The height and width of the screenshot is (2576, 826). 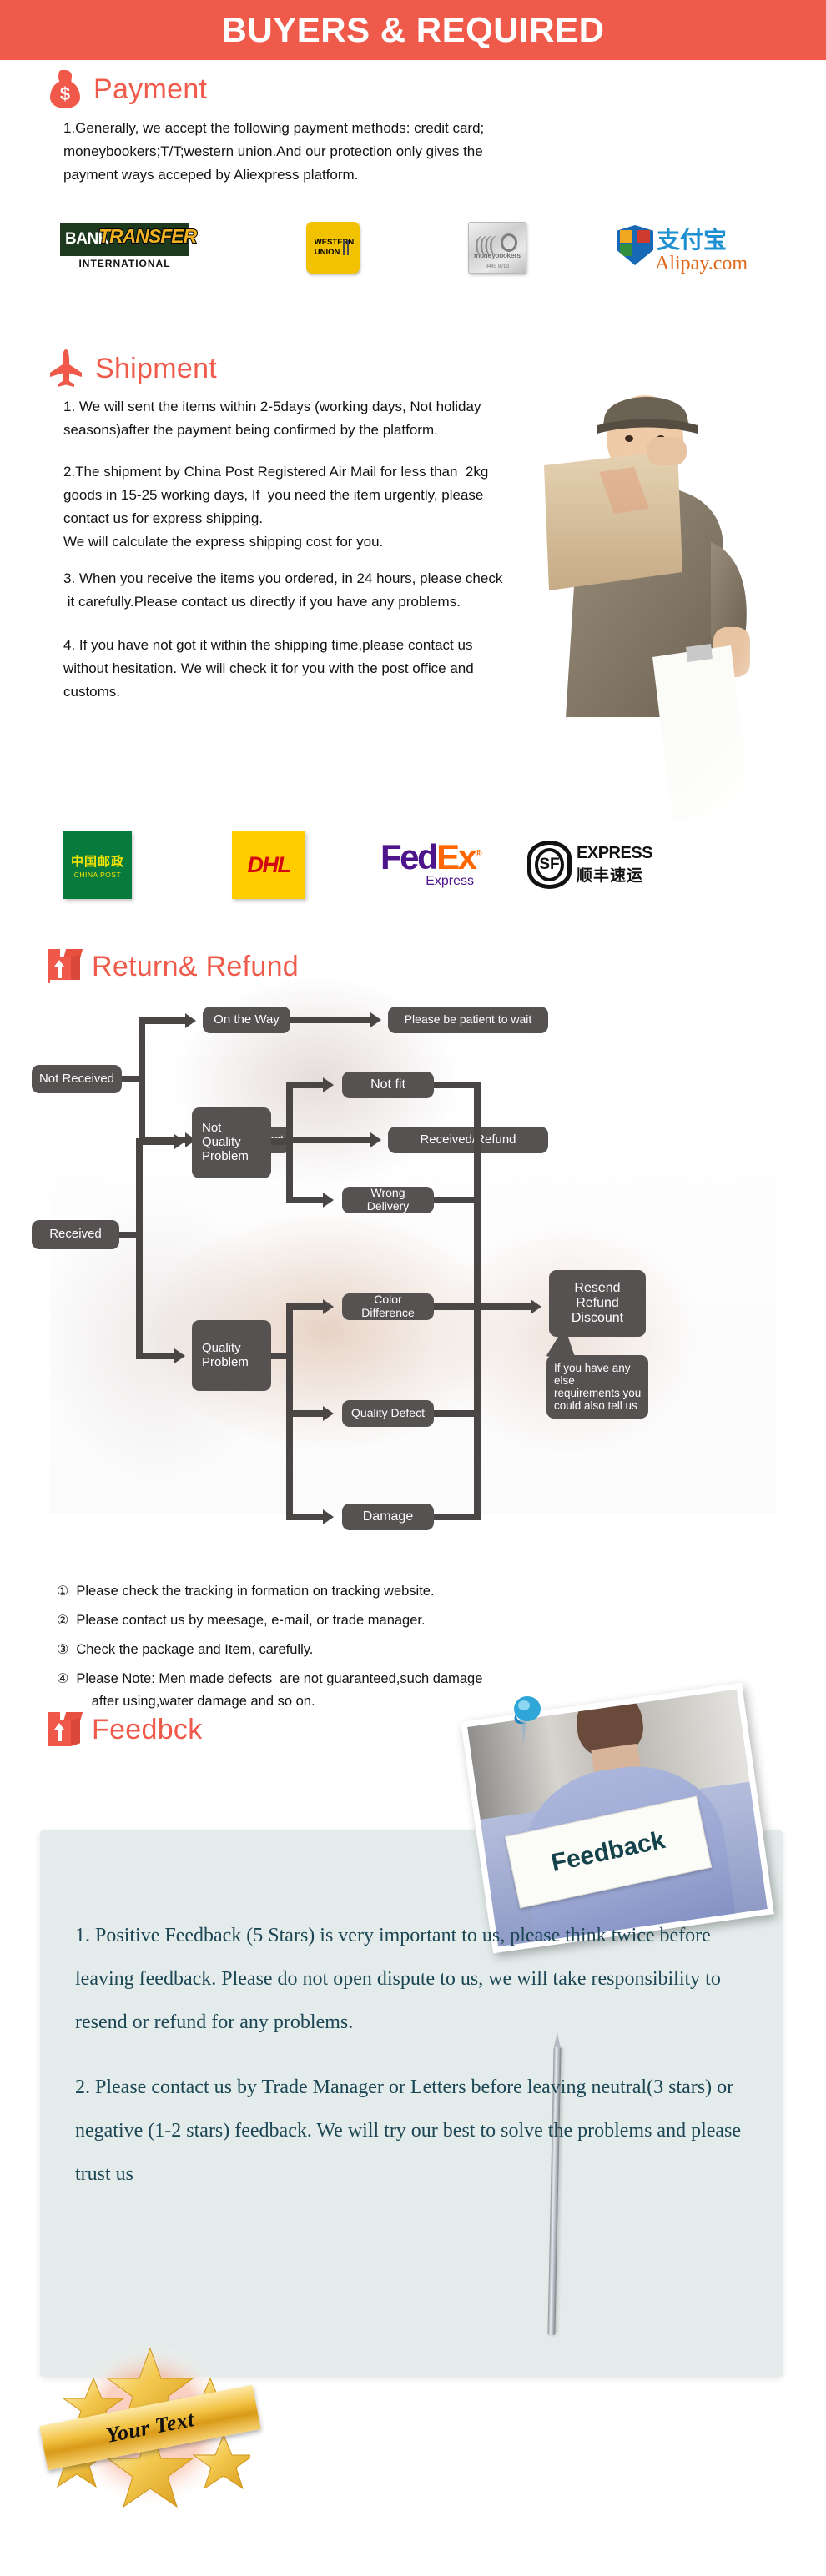 What do you see at coordinates (509, 242) in the screenshot?
I see `moneybookers-circle-icon` at bounding box center [509, 242].